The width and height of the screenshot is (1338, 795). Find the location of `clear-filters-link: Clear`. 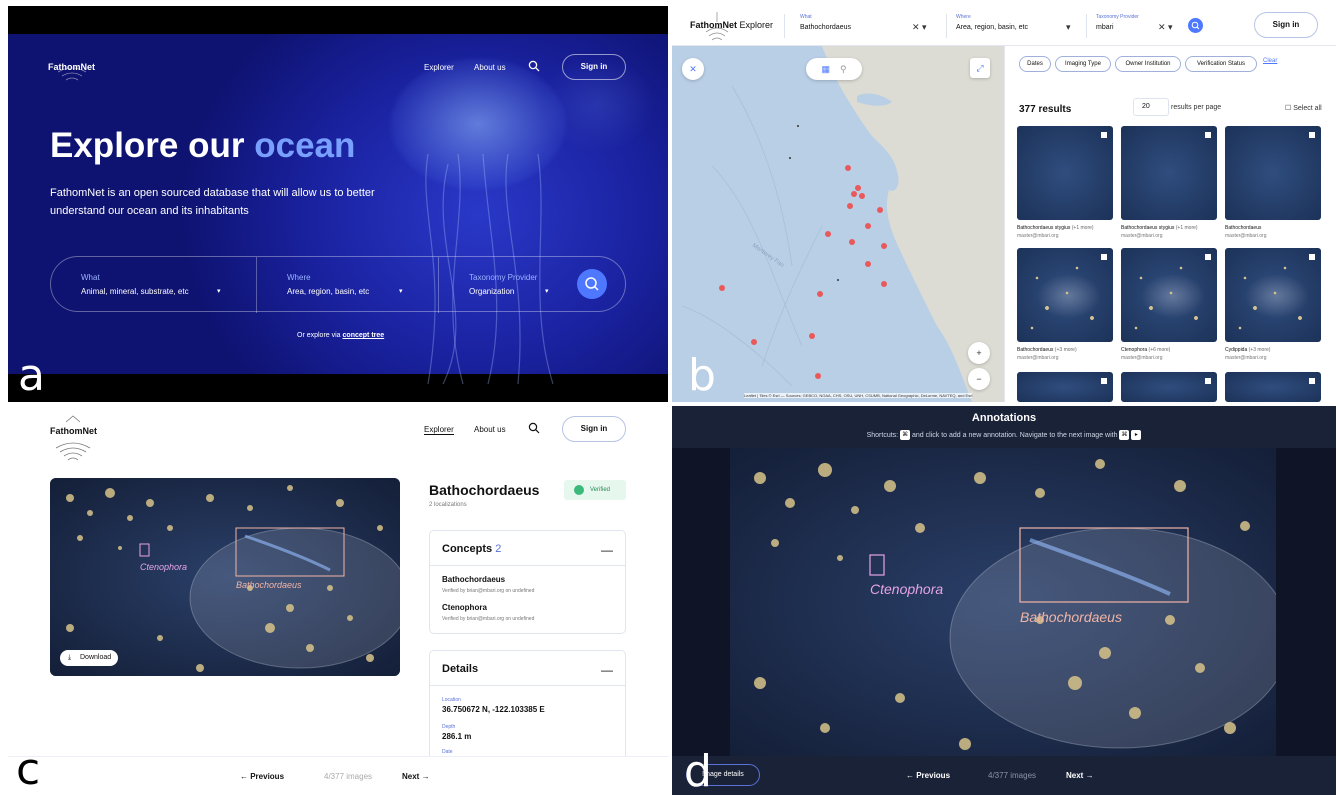

clear-filters-link: Clear is located at coordinates (1270, 61).